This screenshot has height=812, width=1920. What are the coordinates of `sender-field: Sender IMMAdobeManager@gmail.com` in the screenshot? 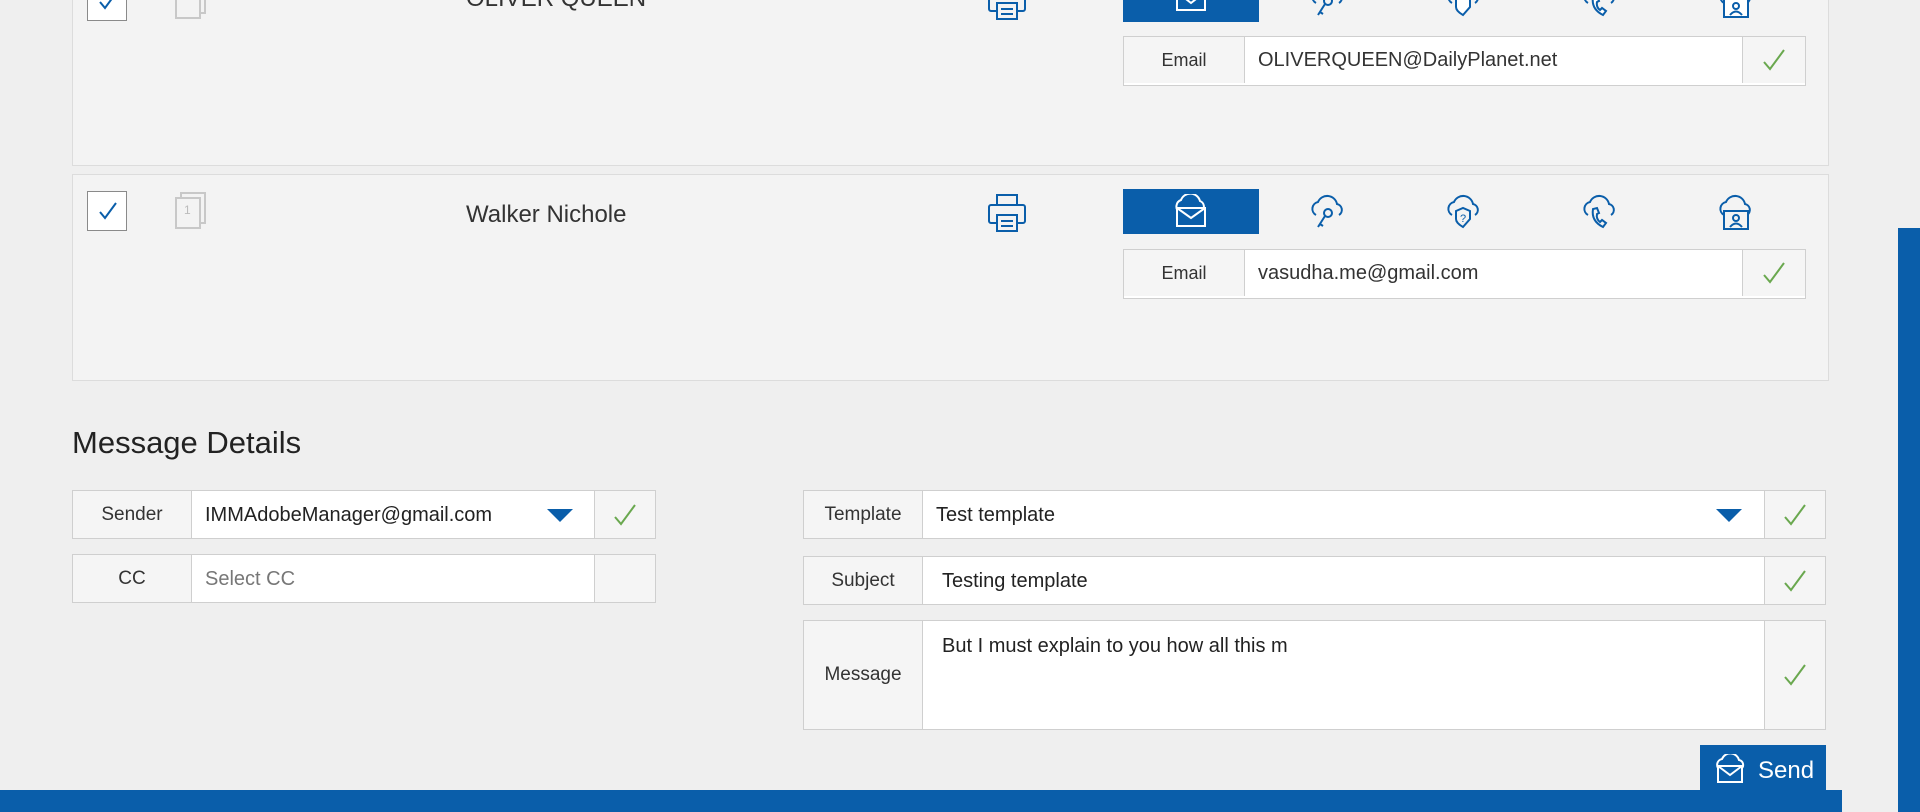 It's located at (364, 514).